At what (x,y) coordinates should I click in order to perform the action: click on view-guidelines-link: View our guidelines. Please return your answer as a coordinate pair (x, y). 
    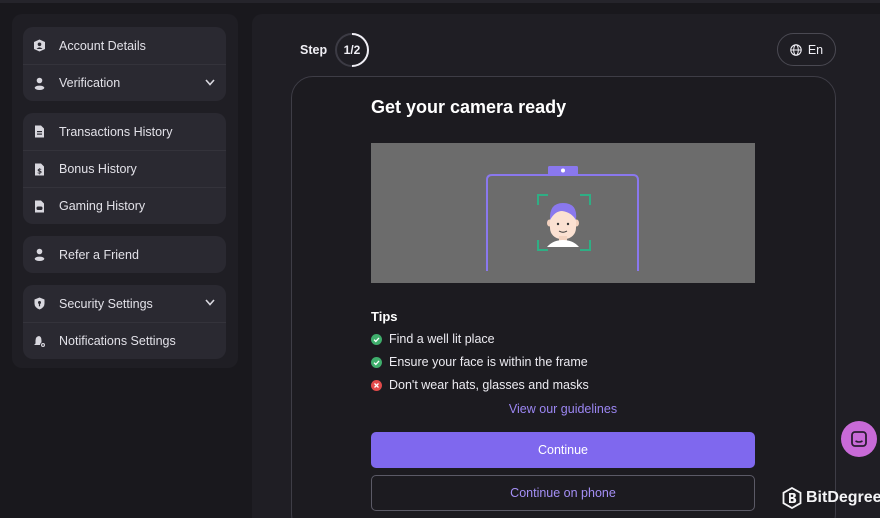
    Looking at the image, I should click on (563, 409).